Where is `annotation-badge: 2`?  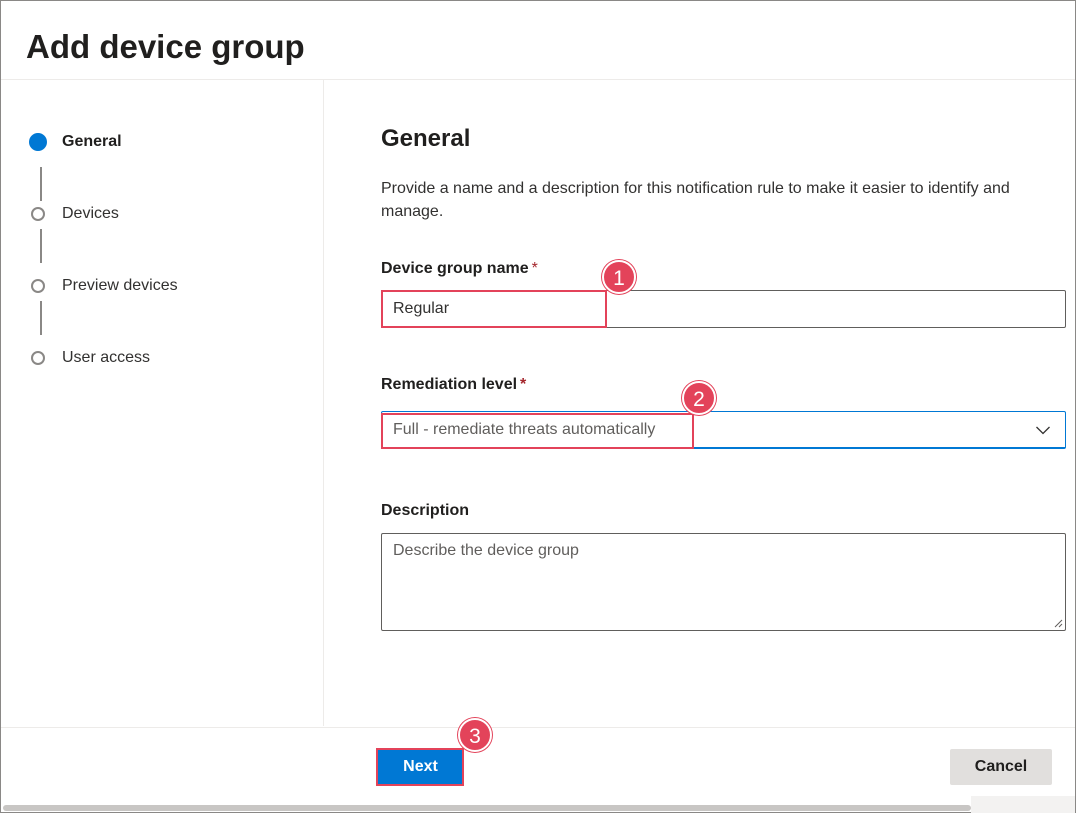 annotation-badge: 2 is located at coordinates (699, 398).